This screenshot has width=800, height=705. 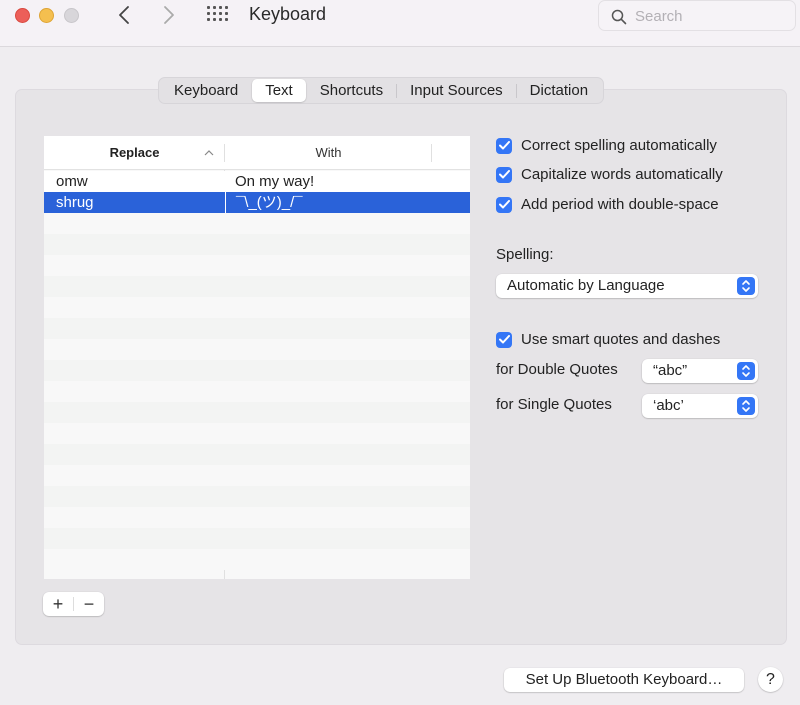 What do you see at coordinates (670, 370) in the screenshot?
I see `double-quotes-value: “abc”` at bounding box center [670, 370].